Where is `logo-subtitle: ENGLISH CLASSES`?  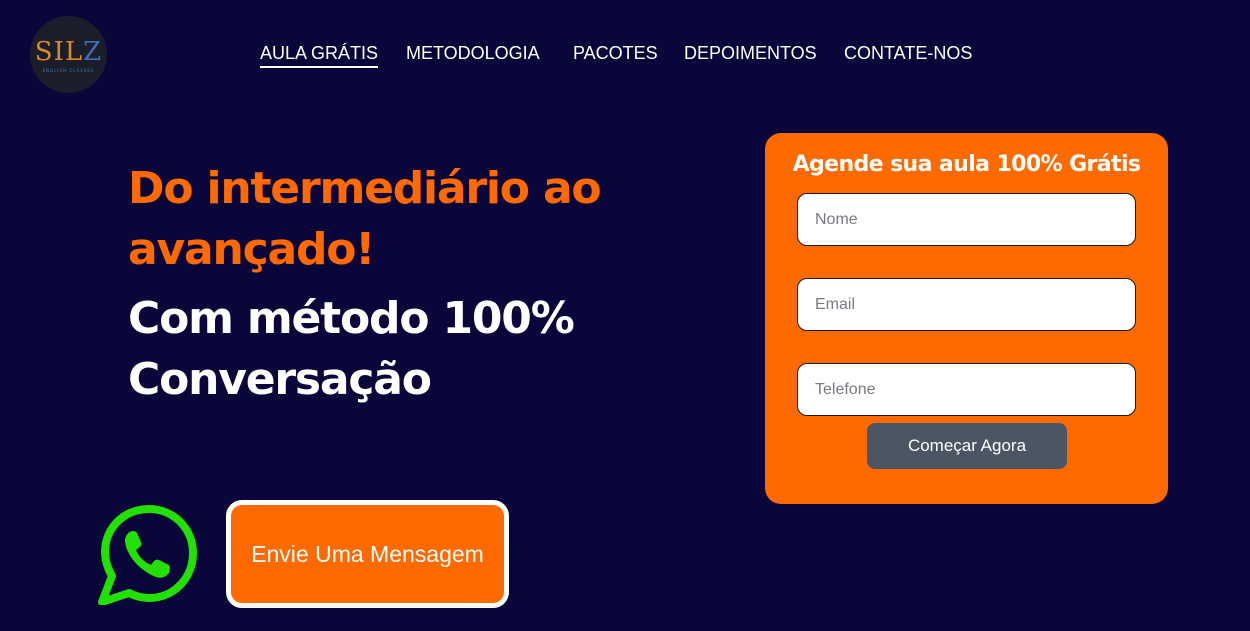 logo-subtitle: ENGLISH CLASSES is located at coordinates (68, 70).